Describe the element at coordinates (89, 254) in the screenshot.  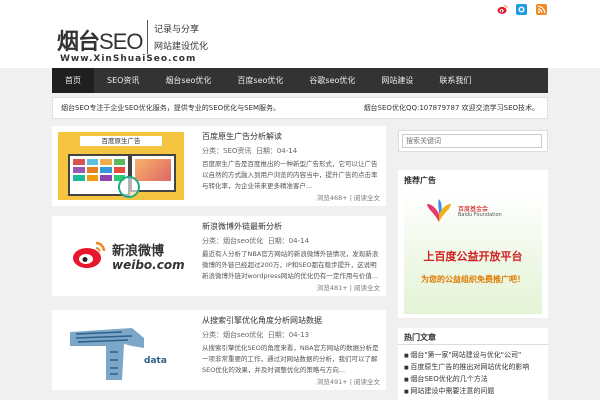
I see `weibo-logo-icon` at that location.